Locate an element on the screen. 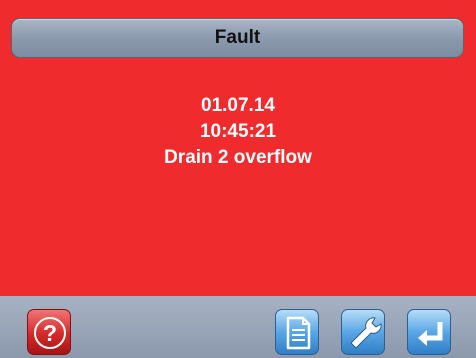 This screenshot has height=358, width=476. document-icon is located at coordinates (298, 333).